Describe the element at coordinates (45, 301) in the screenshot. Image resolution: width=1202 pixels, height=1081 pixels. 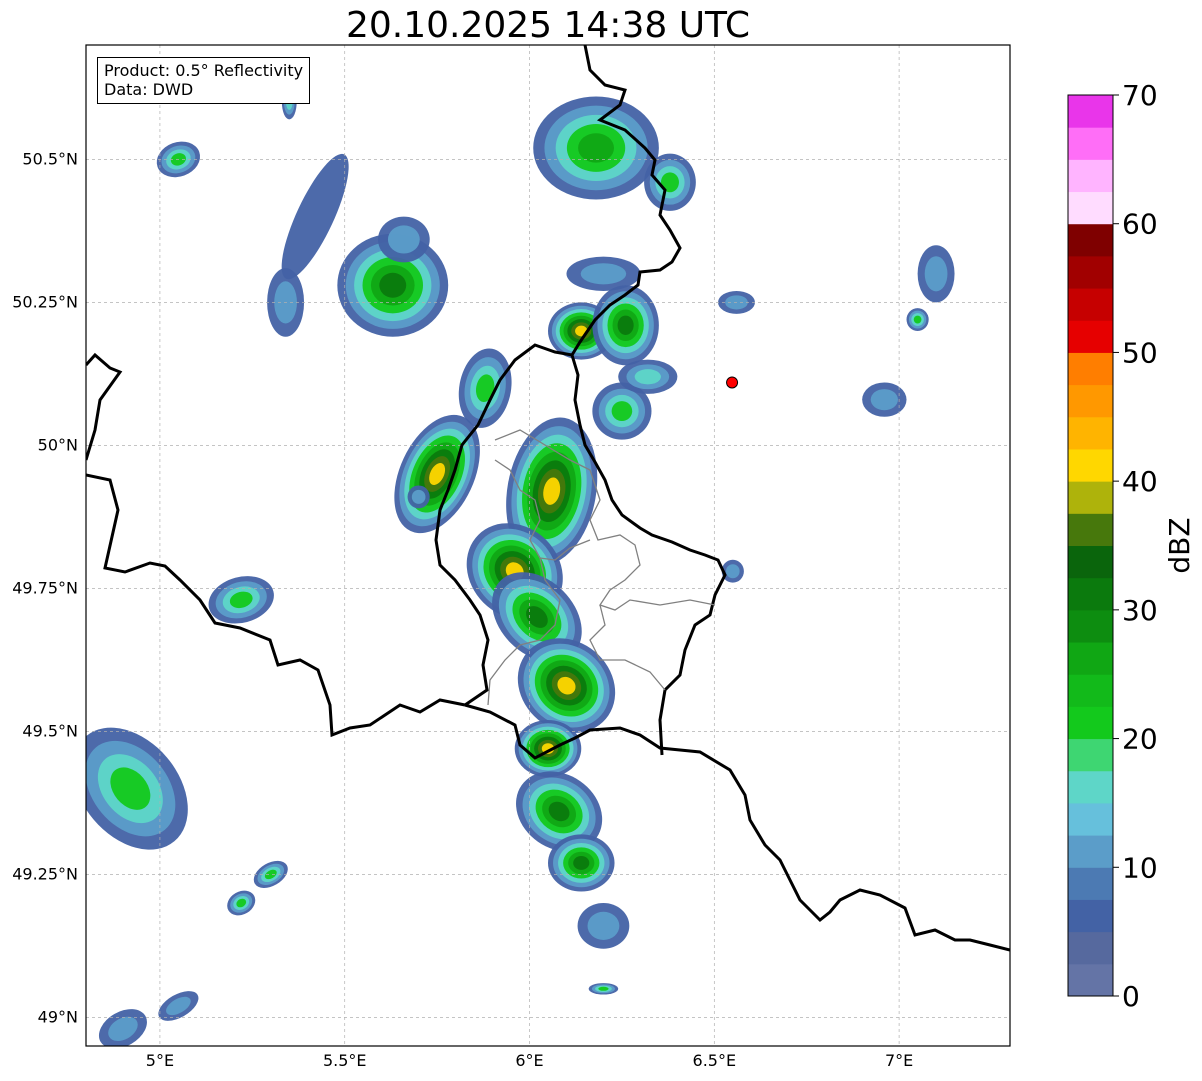
I see `y-tick-label: 50.25°N` at that location.